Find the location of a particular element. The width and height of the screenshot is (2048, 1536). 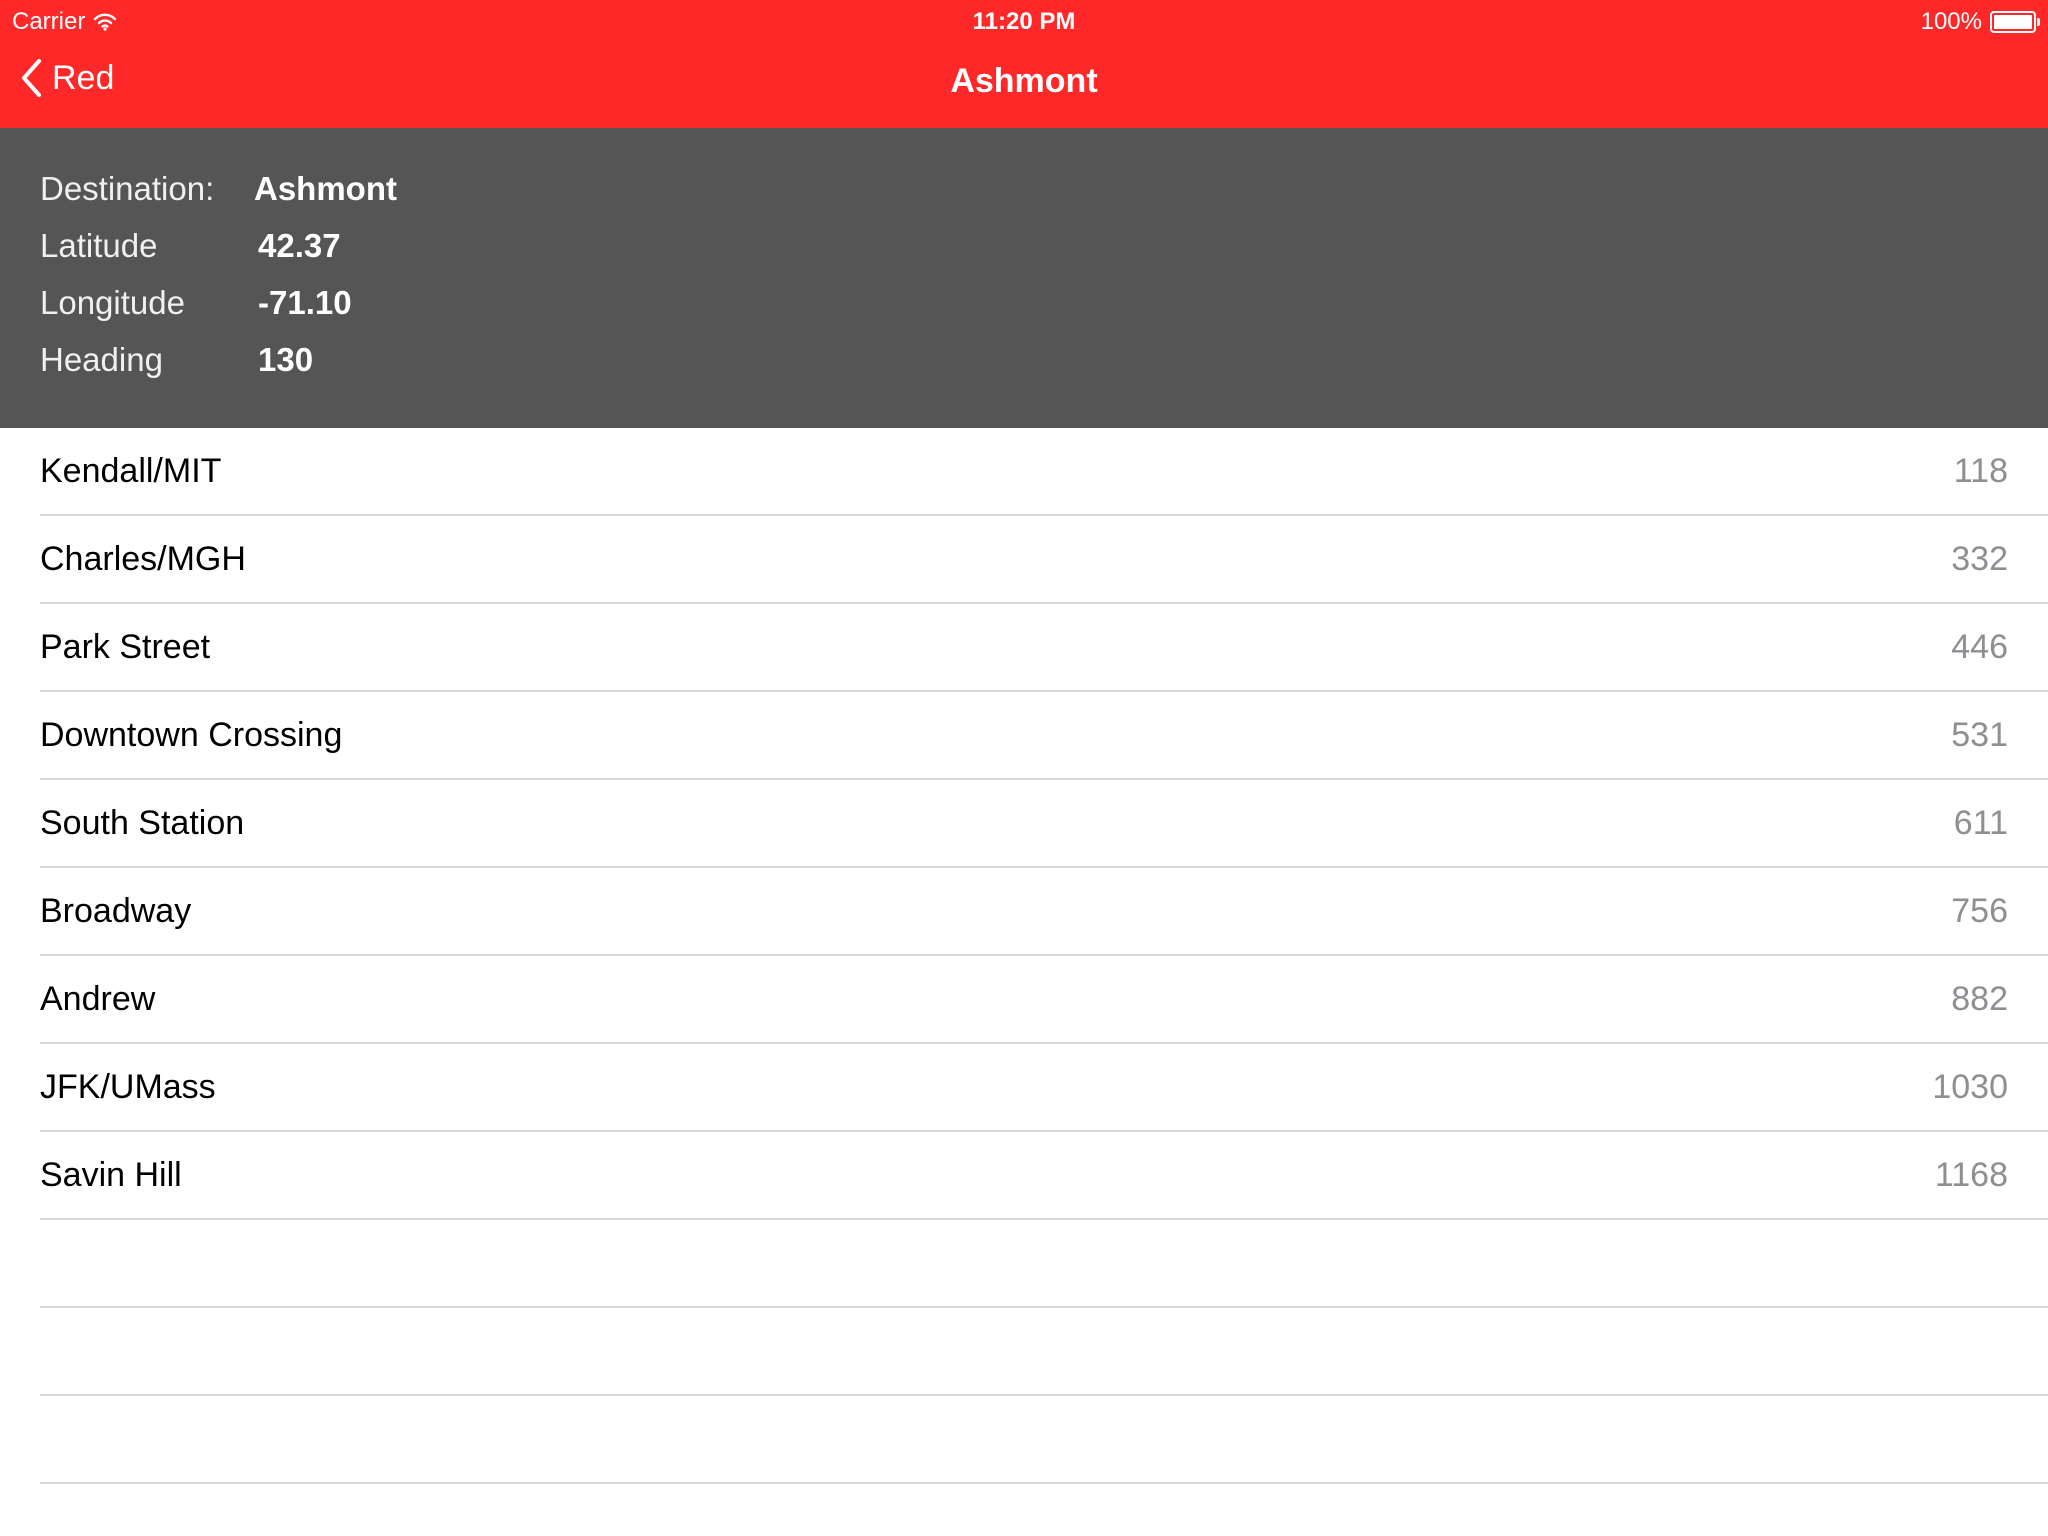

page-title: Ashmont is located at coordinates (1024, 81).